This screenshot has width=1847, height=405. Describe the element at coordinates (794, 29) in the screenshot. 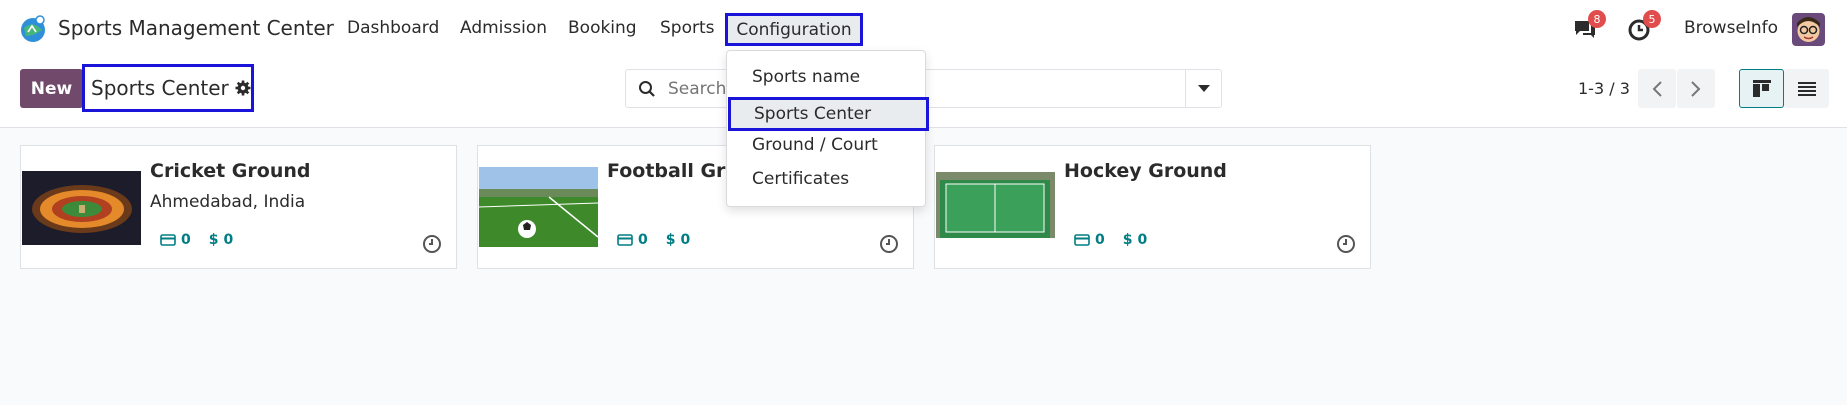

I see `menu-configuration: Configuration` at that location.